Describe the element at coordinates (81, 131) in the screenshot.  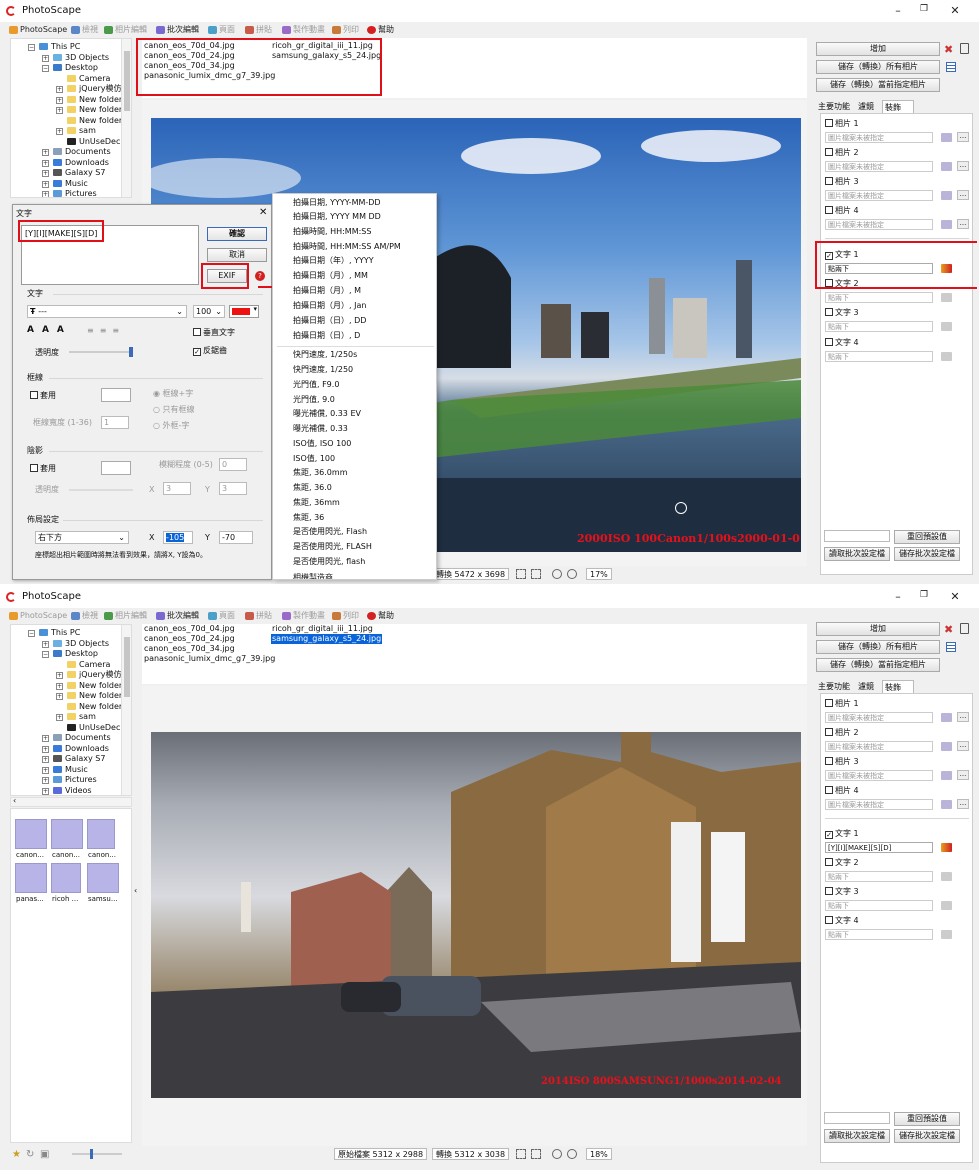
I see `tree-item-sam: sam` at that location.